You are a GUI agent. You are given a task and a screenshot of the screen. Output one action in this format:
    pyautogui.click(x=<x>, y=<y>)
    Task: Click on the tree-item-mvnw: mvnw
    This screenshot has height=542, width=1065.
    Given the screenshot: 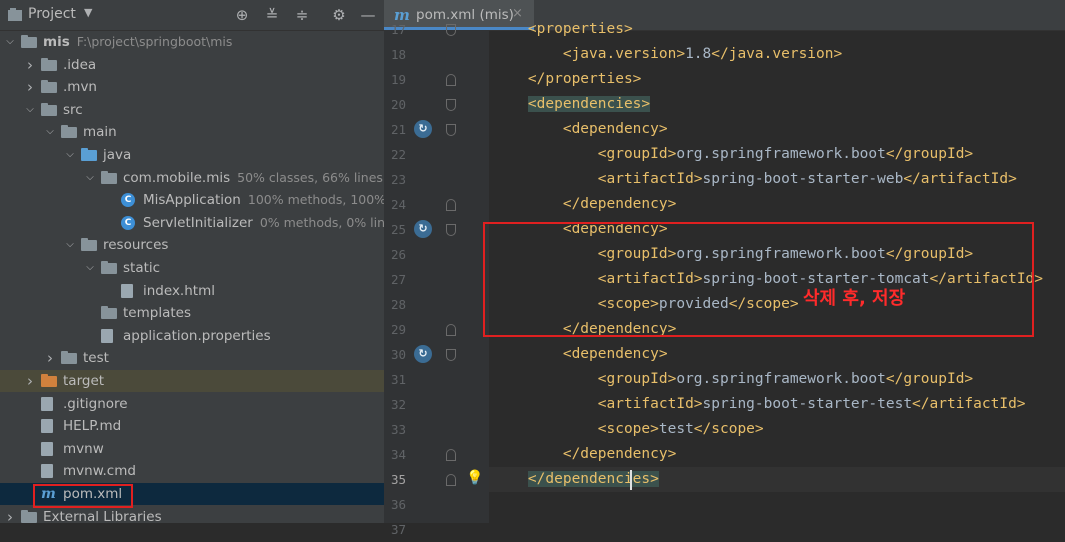 What is the action you would take?
    pyautogui.click(x=192, y=449)
    